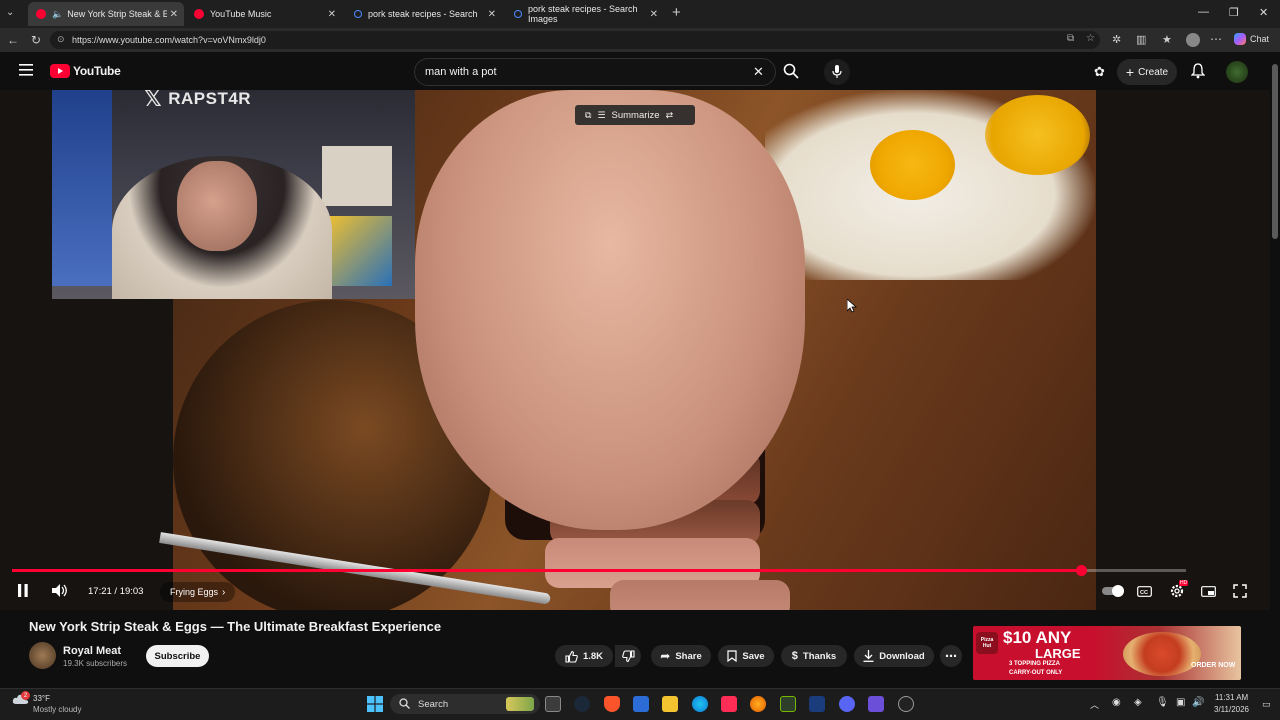 This screenshot has width=1280, height=720. Describe the element at coordinates (635, 115) in the screenshot. I see `summarize-button: ⧉ ☰ Summarize ⇄` at that location.